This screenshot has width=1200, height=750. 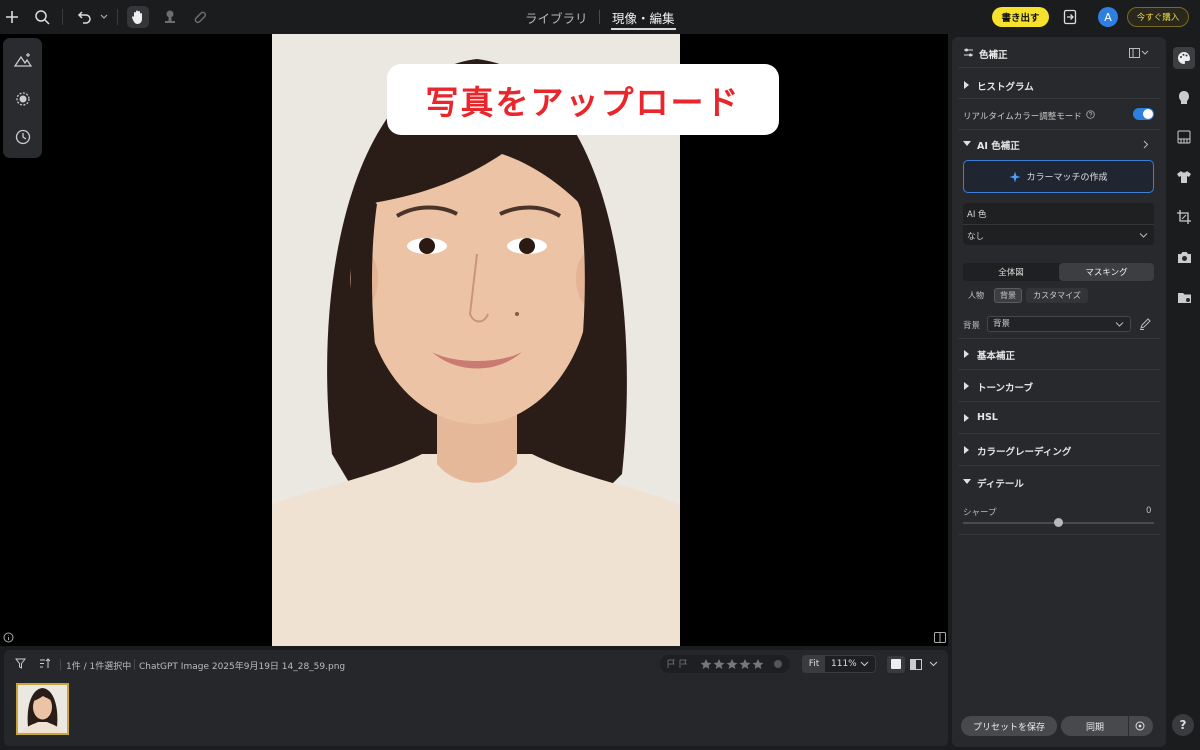 What do you see at coordinates (1057, 295) in the screenshot?
I see `chip-customize: カスタマイズ` at bounding box center [1057, 295].